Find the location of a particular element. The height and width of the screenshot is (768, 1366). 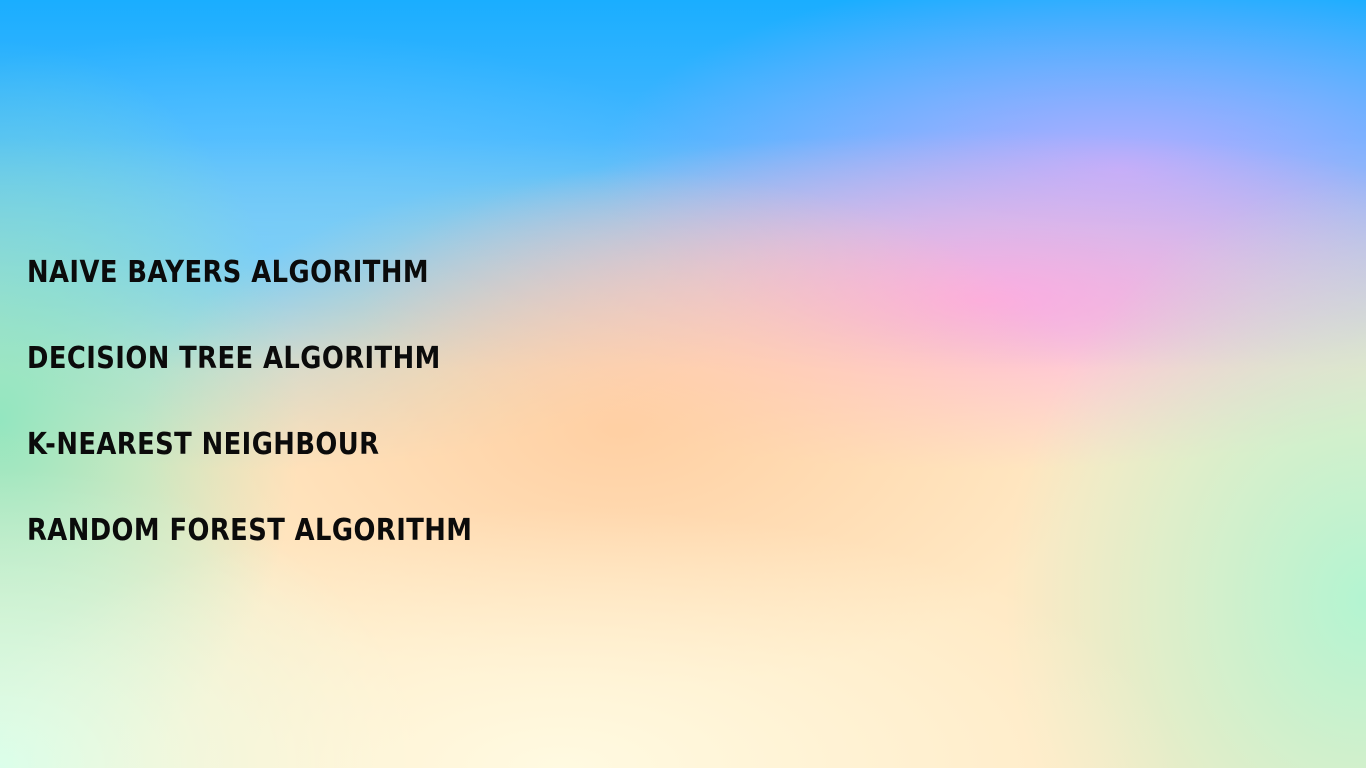

algorithm-item-decision-tree: DECISION TREE ALGORITHM is located at coordinates (234, 358).